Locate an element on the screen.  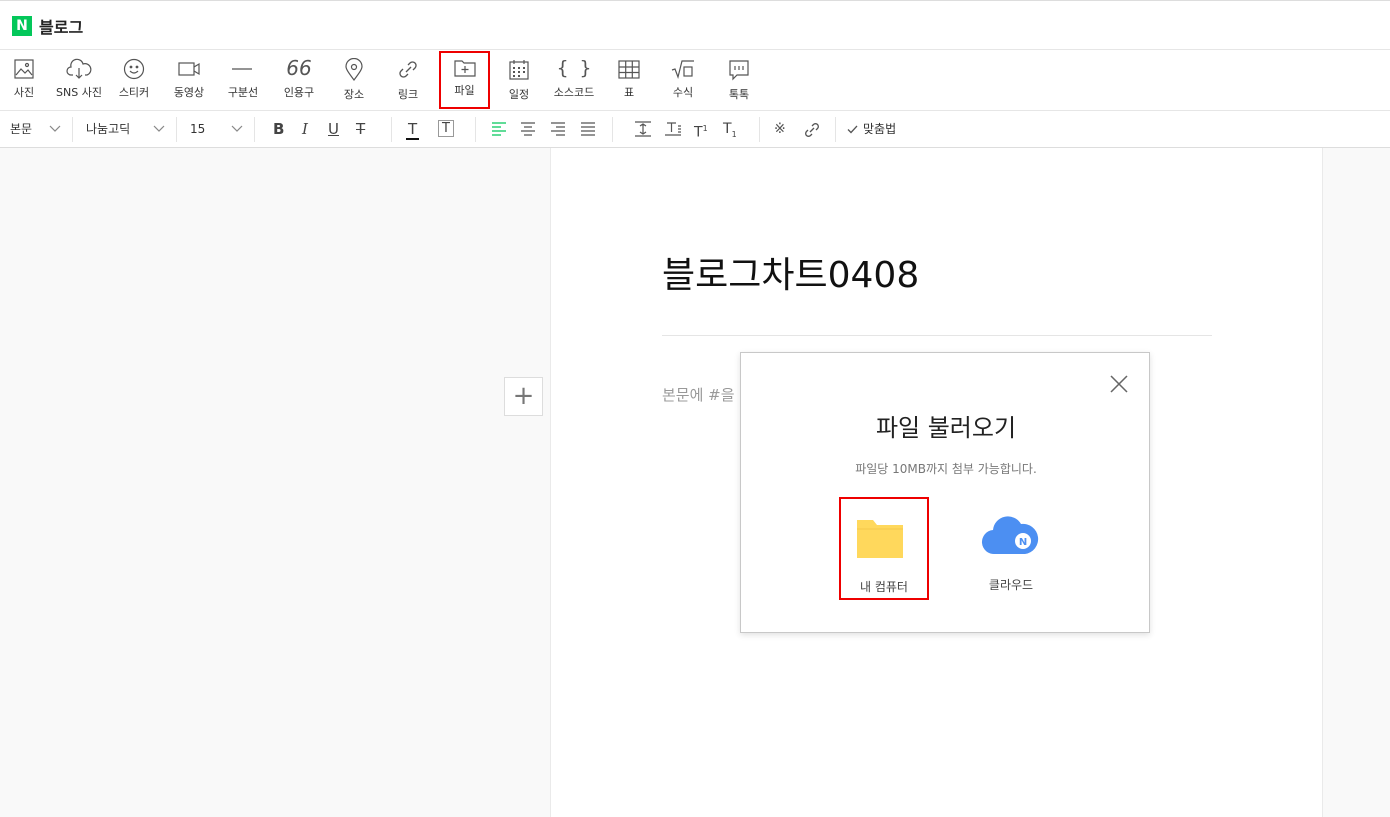
option-label: 클라우드 is located at coordinates (1011, 585).